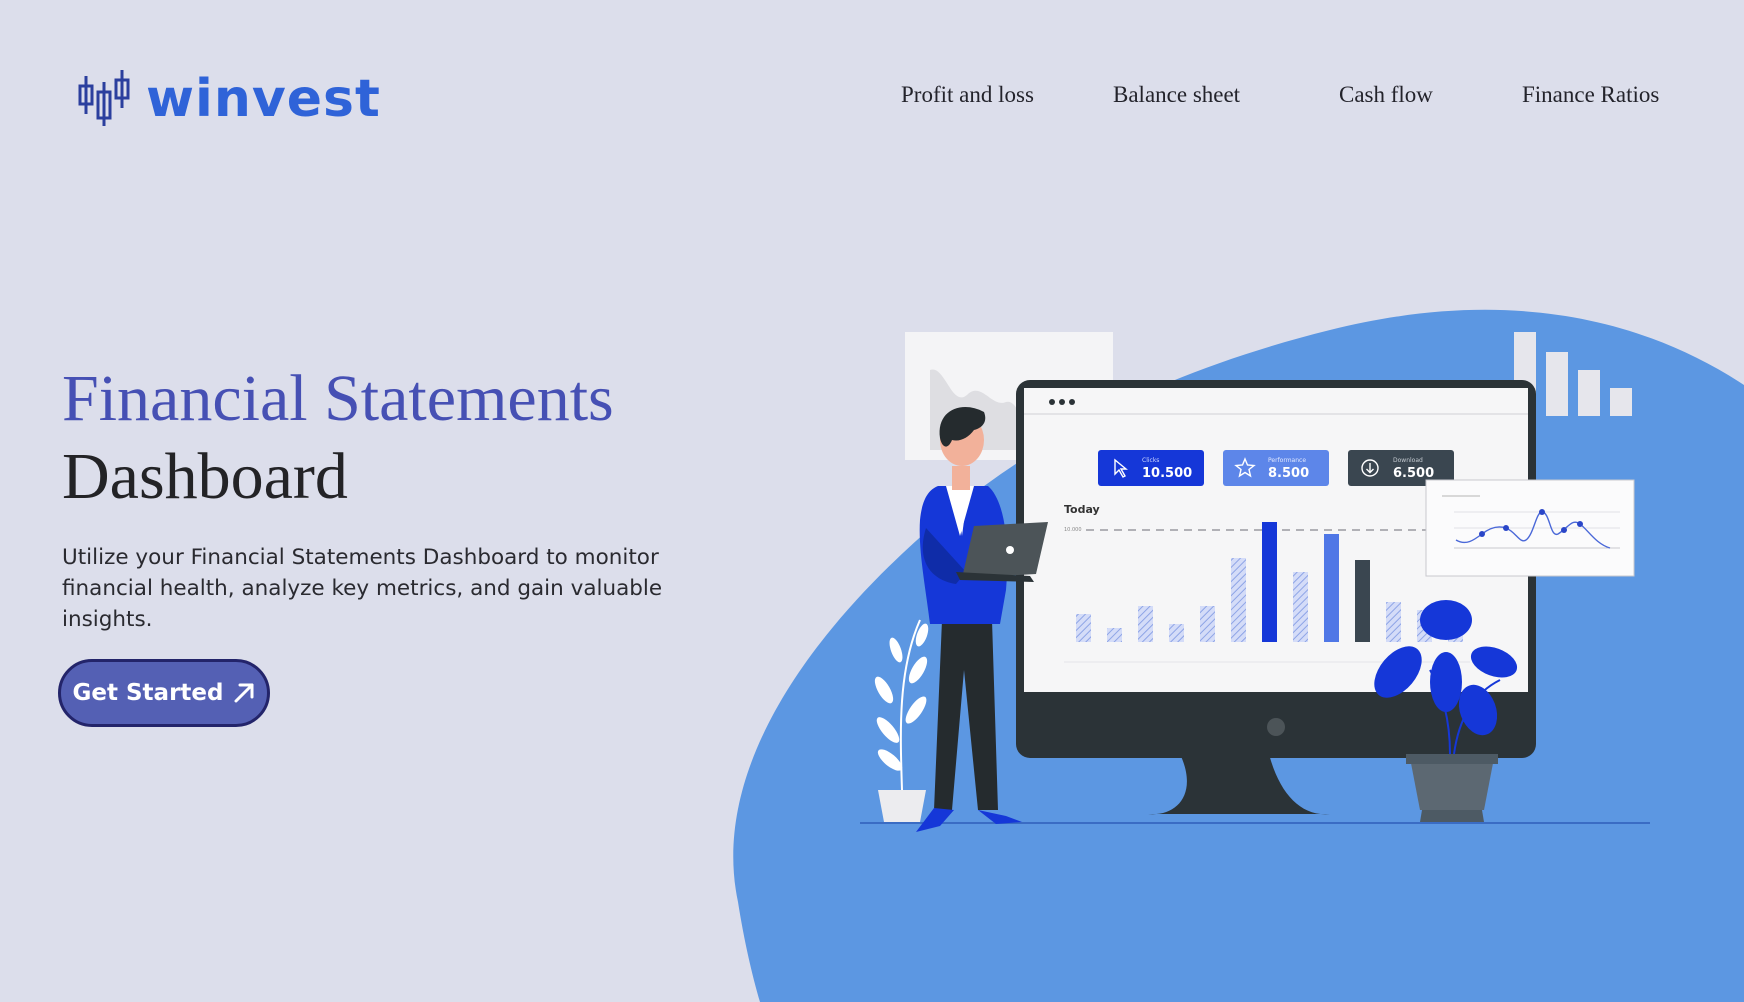 Image resolution: width=1744 pixels, height=1002 pixels. I want to click on get-started-button: Get Started, so click(164, 693).